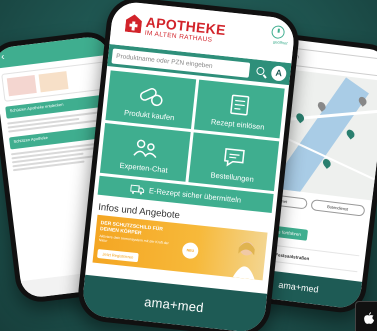 The height and width of the screenshot is (331, 377). Describe the element at coordinates (195, 195) in the screenshot. I see `tile-label: E-Rezept sicher übermitteln` at that location.